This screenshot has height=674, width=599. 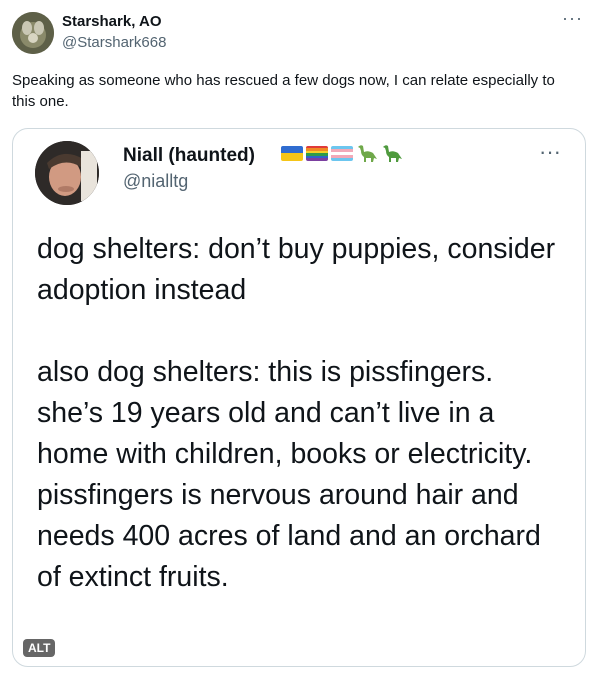 I want to click on author-handle: @Starshark668, so click(x=114, y=42).